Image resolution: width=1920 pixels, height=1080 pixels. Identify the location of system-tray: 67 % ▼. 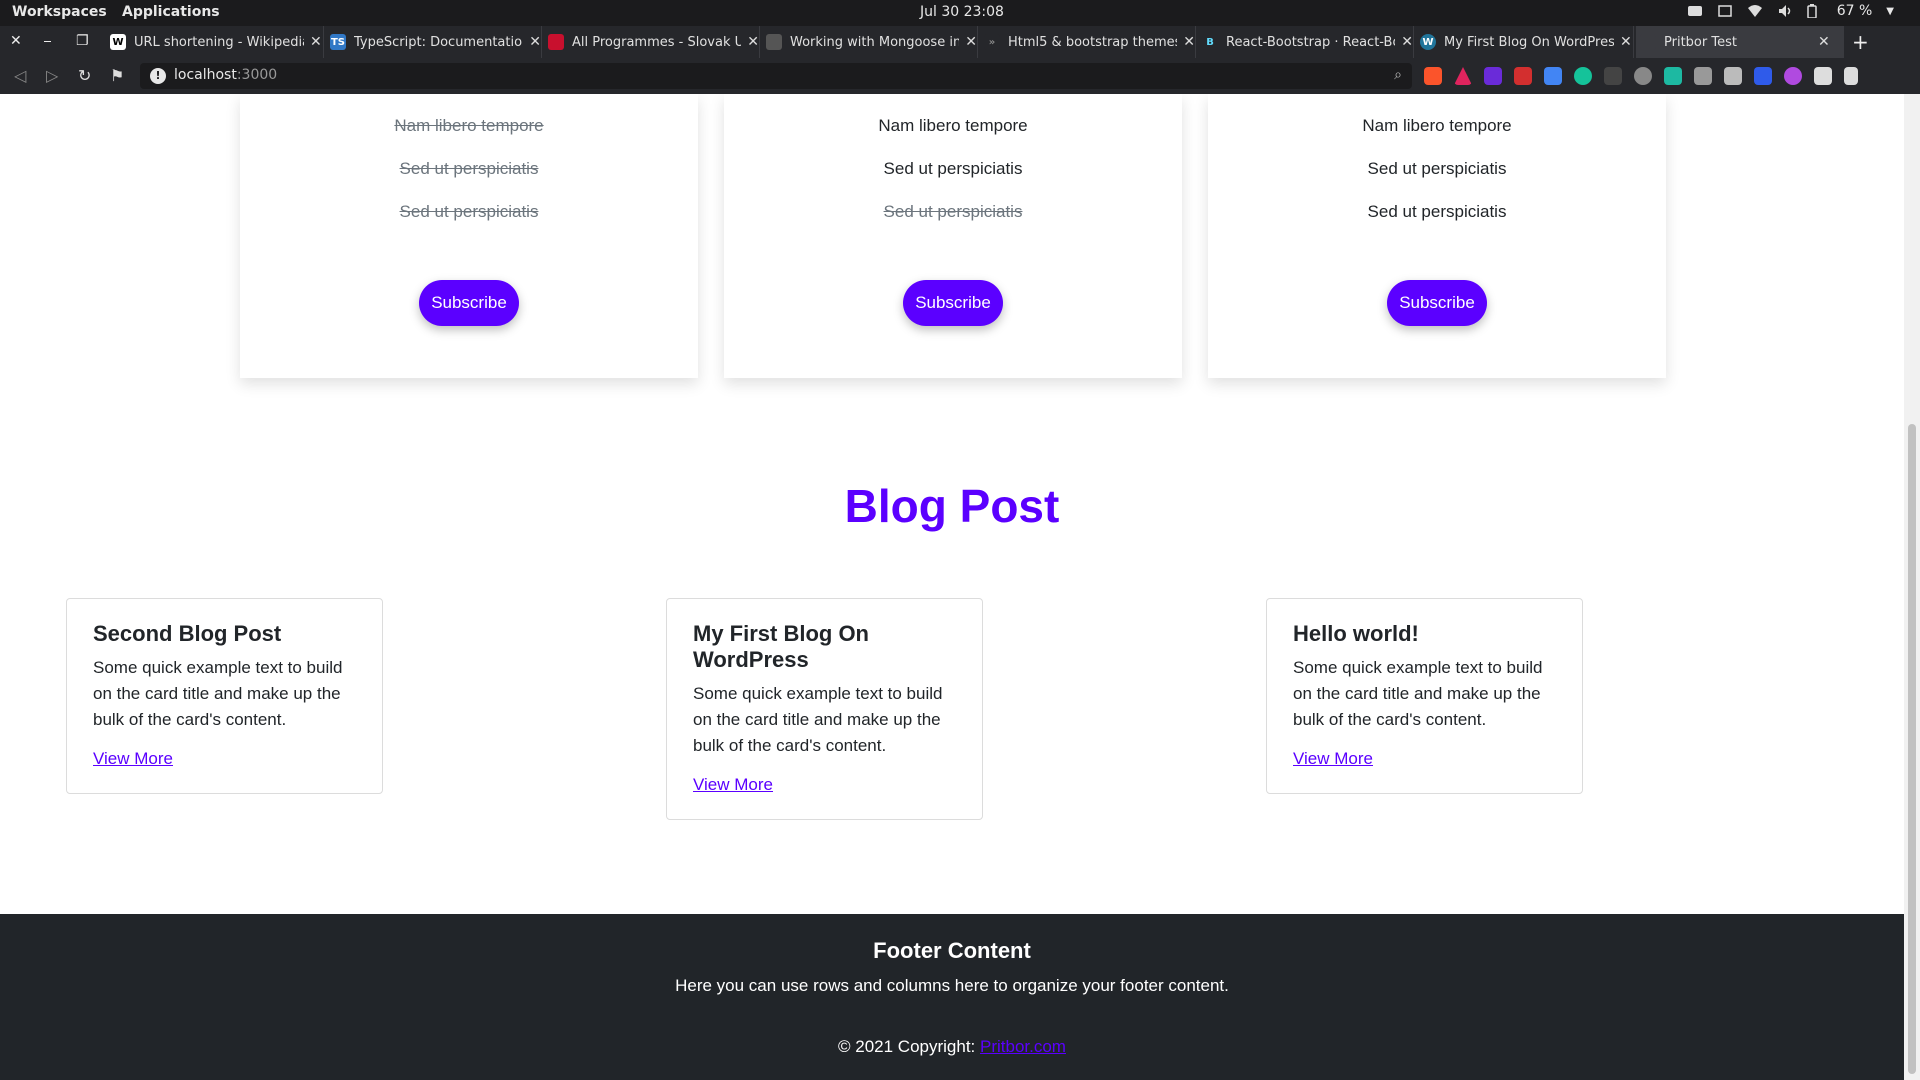
(1790, 11).